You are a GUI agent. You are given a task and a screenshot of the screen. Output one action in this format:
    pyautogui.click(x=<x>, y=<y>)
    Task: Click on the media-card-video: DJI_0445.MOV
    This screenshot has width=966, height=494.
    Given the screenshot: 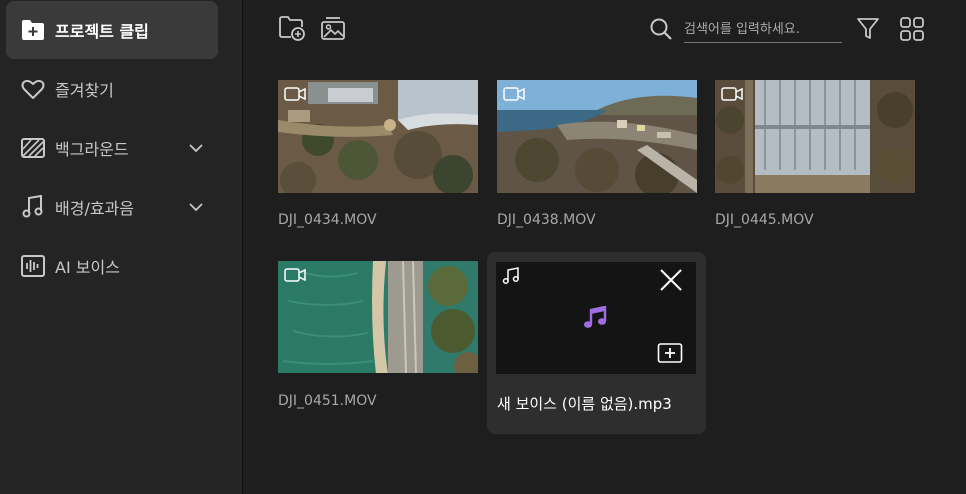 What is the action you would take?
    pyautogui.click(x=815, y=160)
    